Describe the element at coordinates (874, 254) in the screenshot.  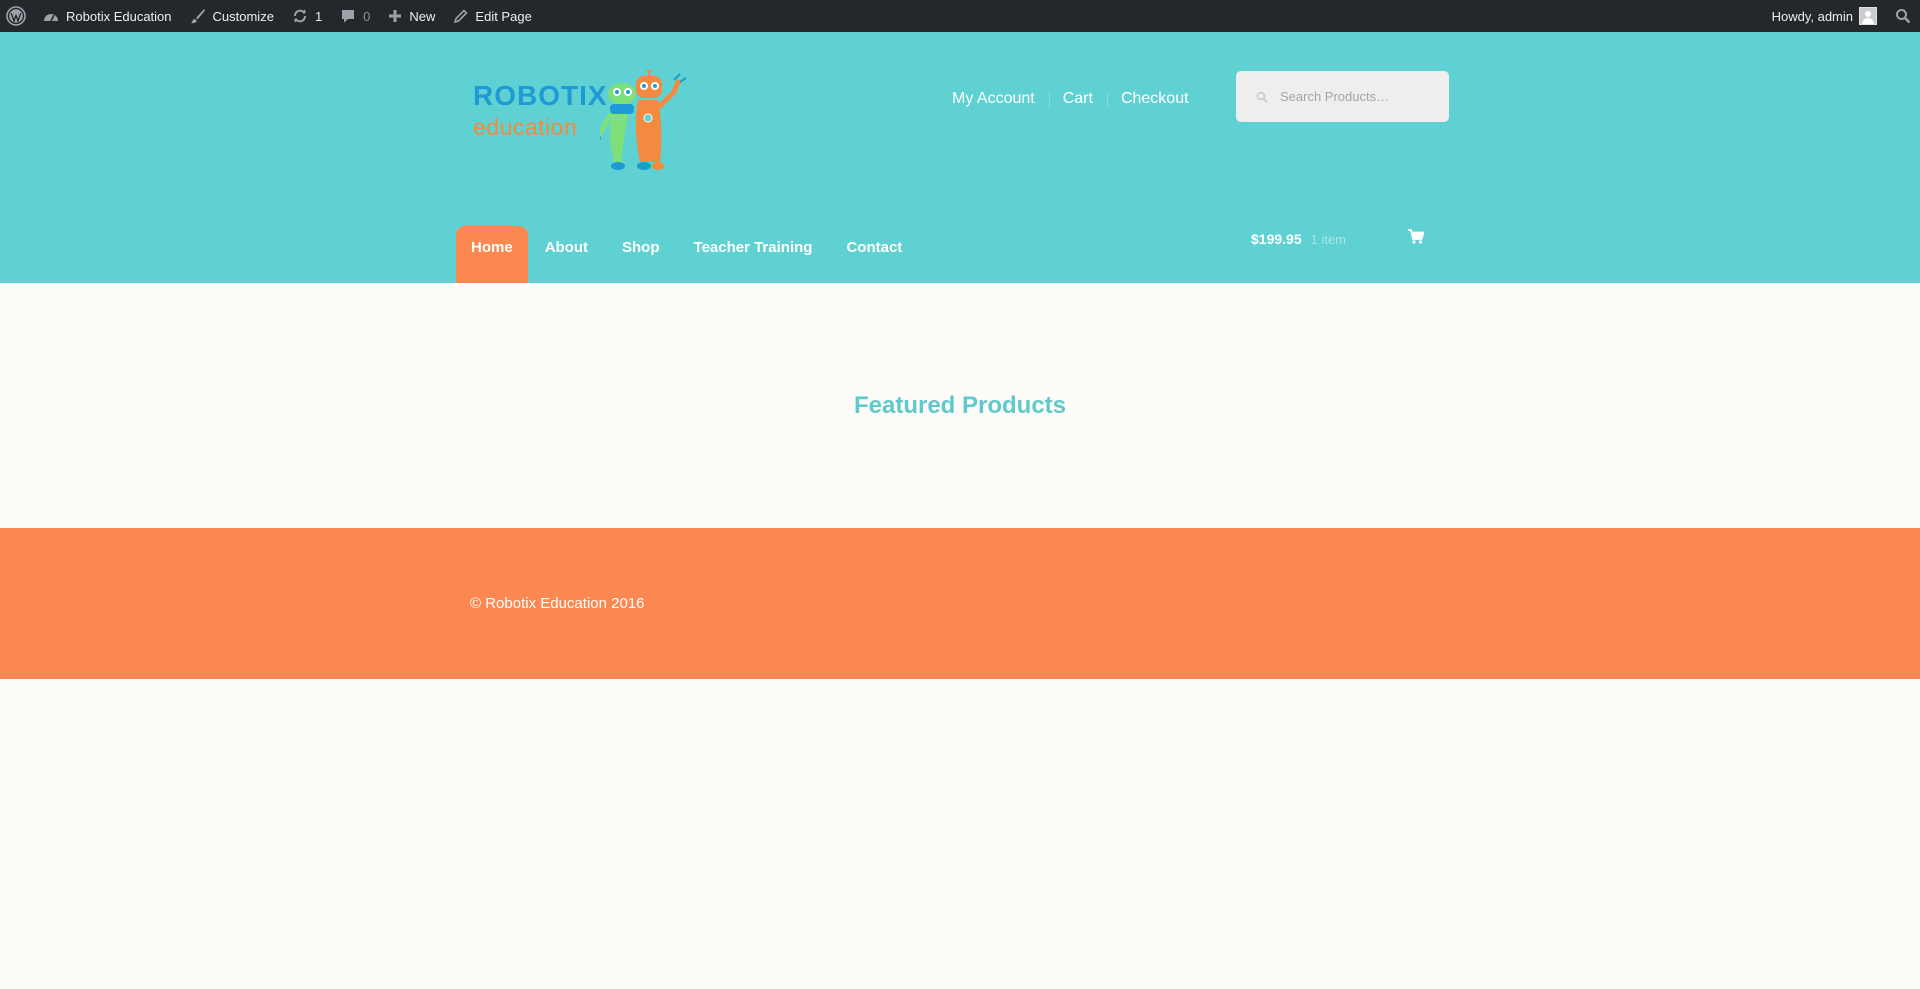
I see `nav-item-contact: Contact` at that location.